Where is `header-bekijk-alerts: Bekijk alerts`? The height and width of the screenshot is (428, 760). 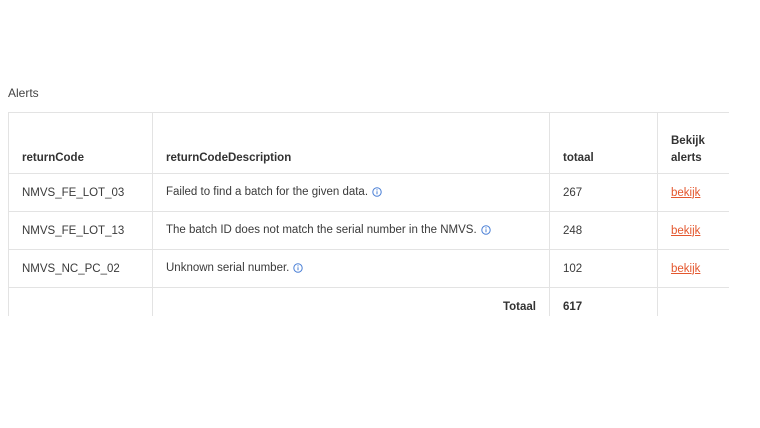 header-bekijk-alerts: Bekijk alerts is located at coordinates (693, 143).